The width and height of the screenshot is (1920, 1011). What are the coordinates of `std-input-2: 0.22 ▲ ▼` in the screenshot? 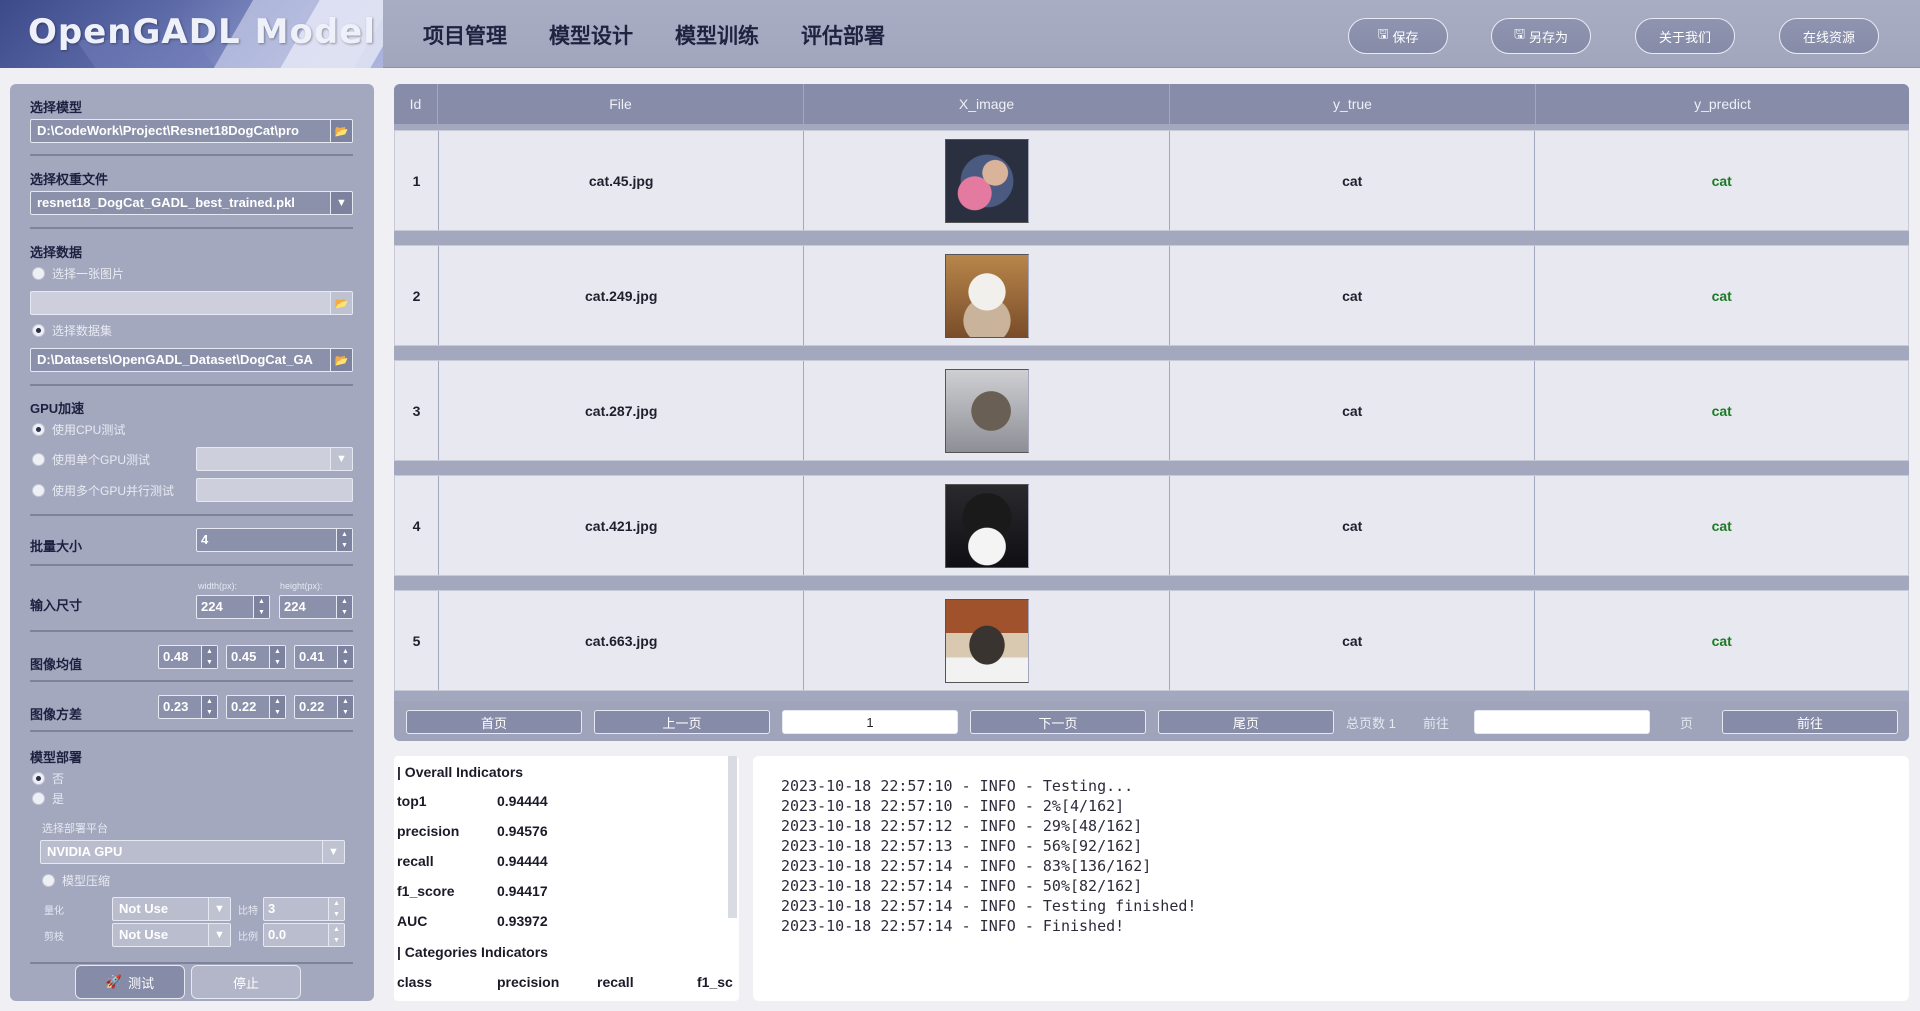 It's located at (256, 707).